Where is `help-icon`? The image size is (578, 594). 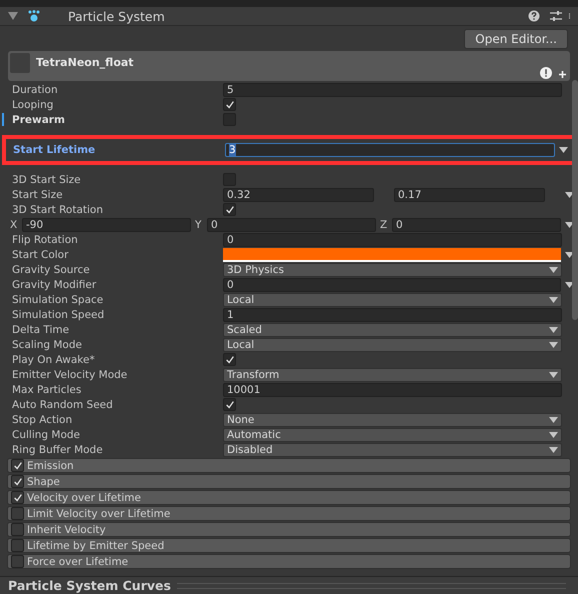 help-icon is located at coordinates (534, 16).